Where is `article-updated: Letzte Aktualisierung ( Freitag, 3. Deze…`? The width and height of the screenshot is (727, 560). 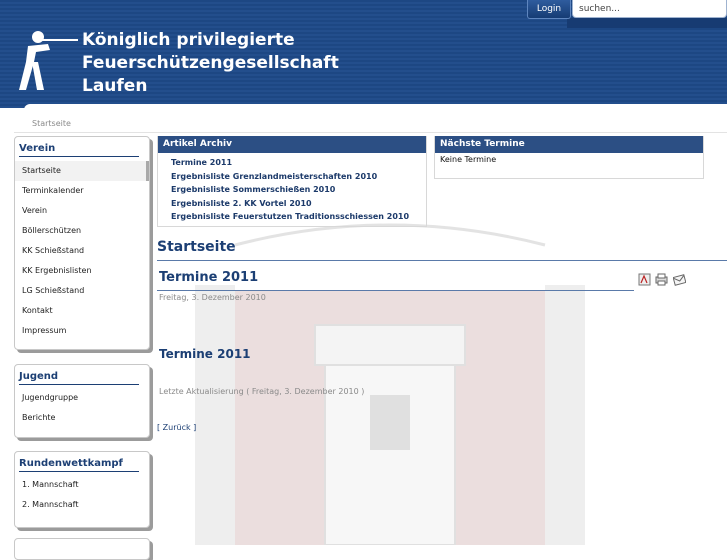
article-updated: Letzte Aktualisierung ( Freitag, 3. Deze… is located at coordinates (262, 391).